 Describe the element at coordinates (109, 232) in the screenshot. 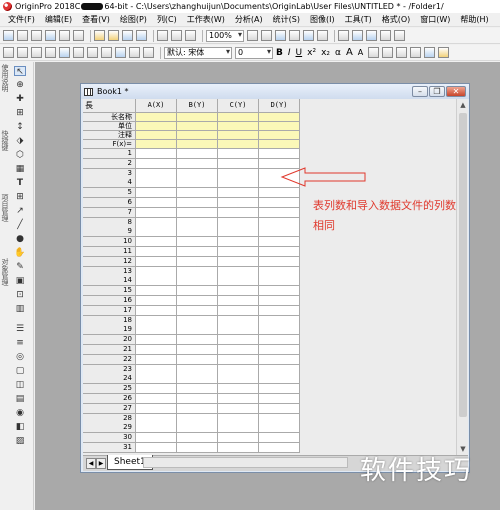

I see `row-number: 9` at that location.